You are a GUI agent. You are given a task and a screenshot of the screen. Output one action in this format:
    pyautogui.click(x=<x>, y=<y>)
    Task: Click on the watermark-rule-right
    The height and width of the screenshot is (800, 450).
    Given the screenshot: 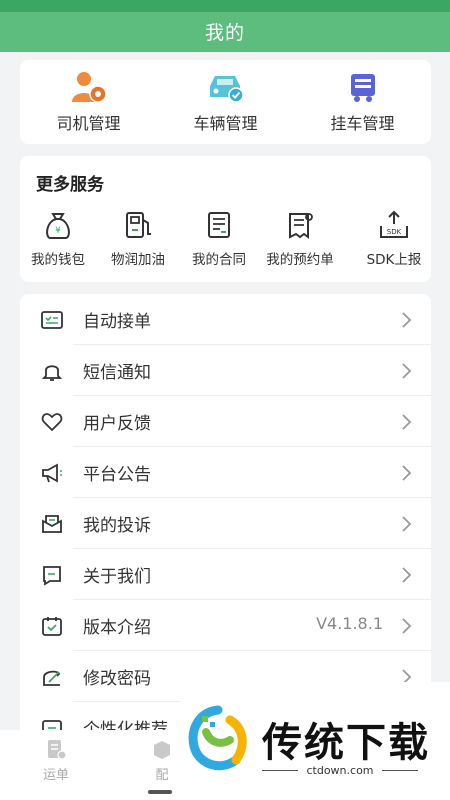 What is the action you would take?
    pyautogui.click(x=400, y=770)
    